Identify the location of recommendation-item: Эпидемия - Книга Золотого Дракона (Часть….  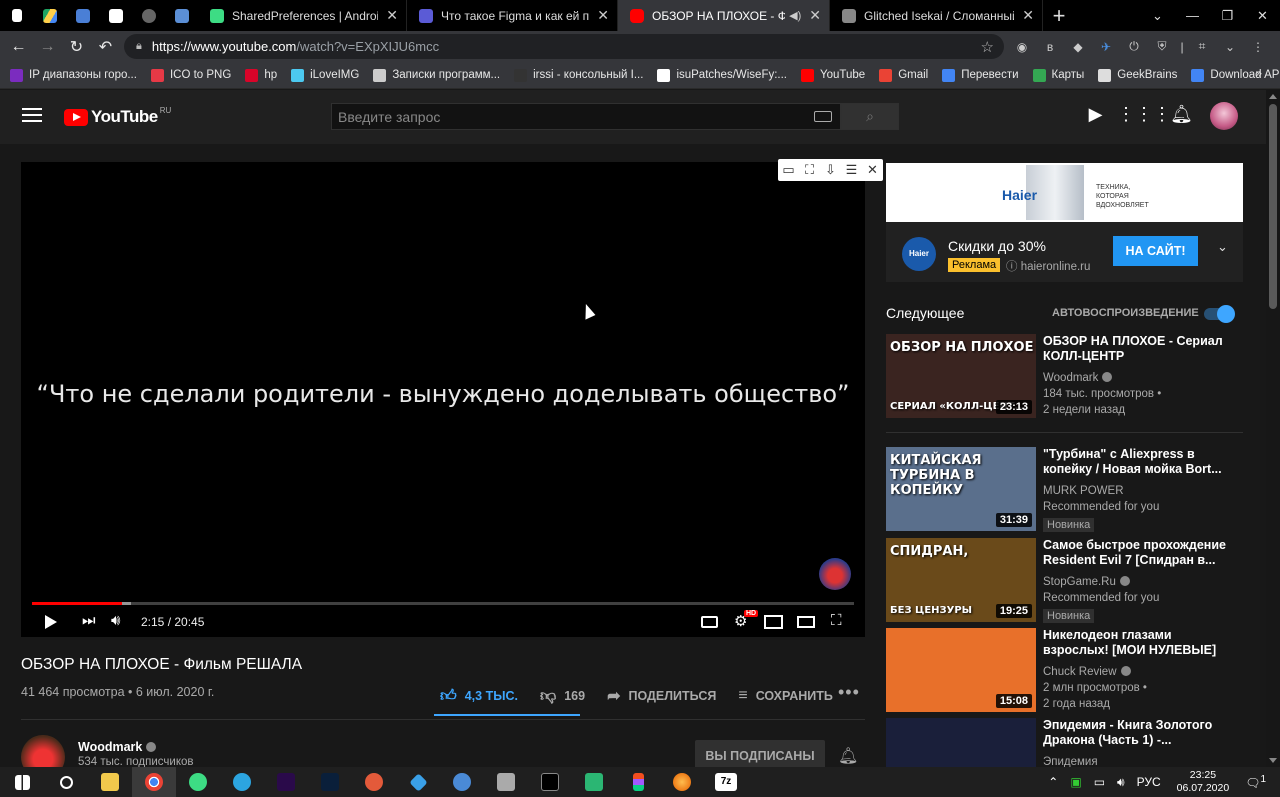
(1064, 742).